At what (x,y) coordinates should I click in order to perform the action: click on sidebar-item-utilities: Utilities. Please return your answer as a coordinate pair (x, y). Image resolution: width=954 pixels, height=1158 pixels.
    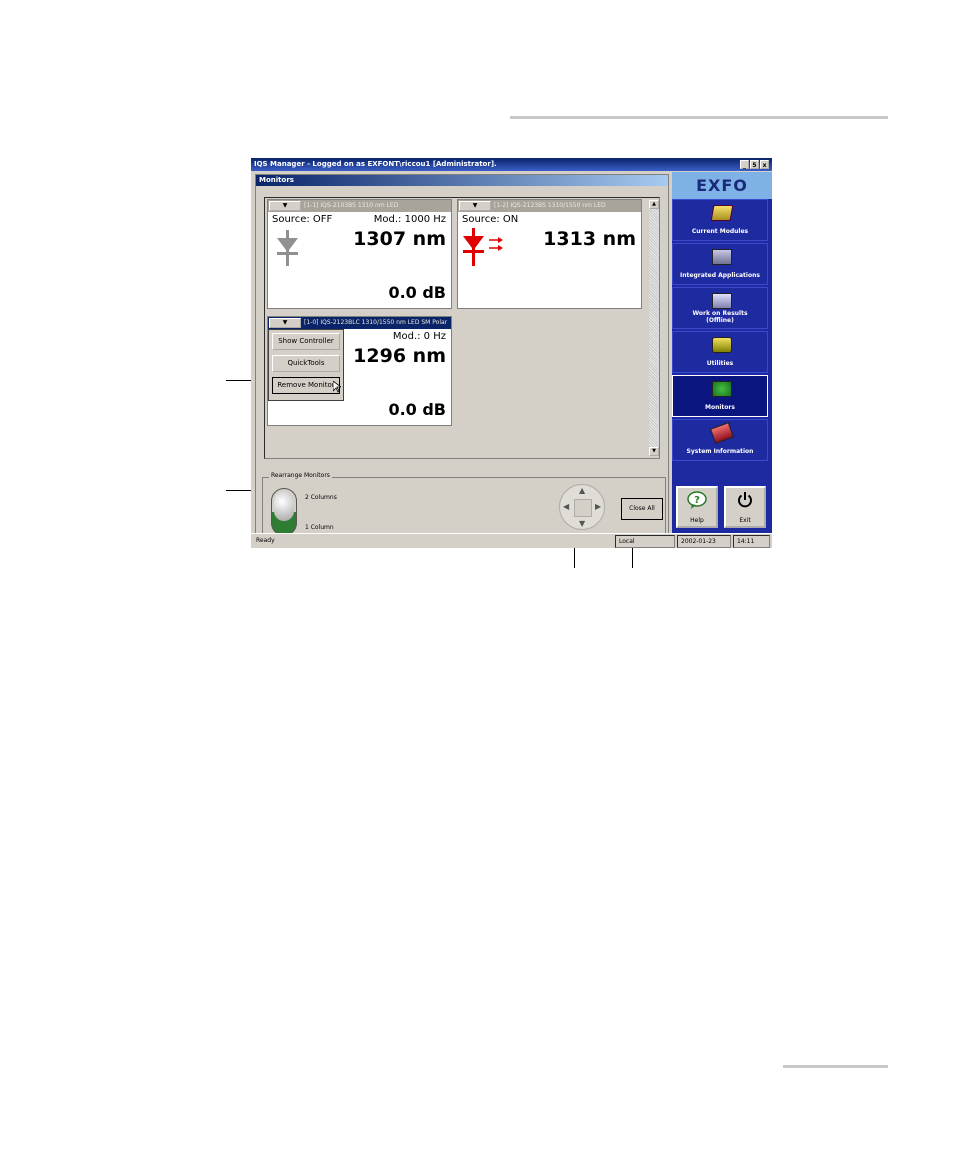
    Looking at the image, I should click on (720, 352).